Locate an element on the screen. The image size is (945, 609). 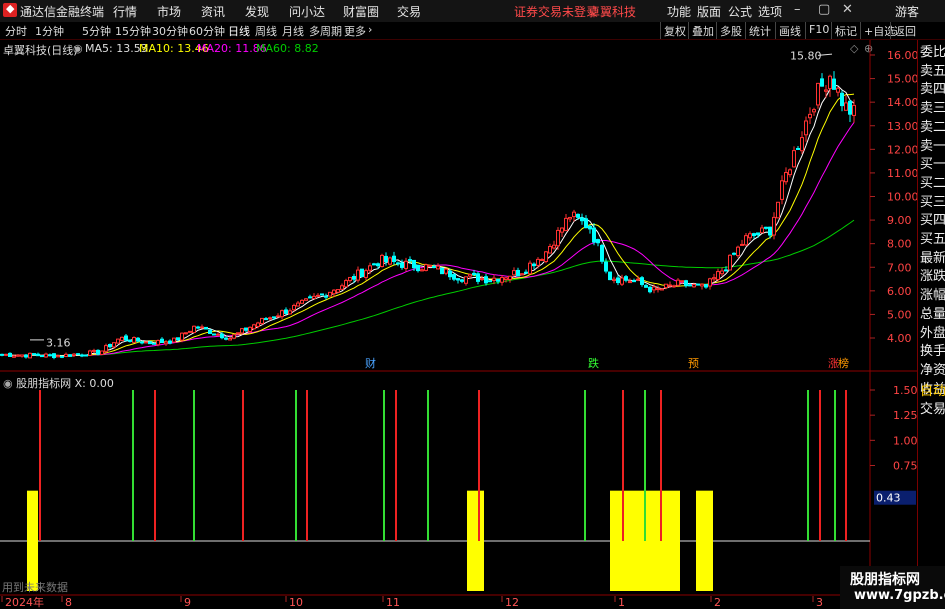
quote-field-label: 卖二 is located at coordinates (932, 127).